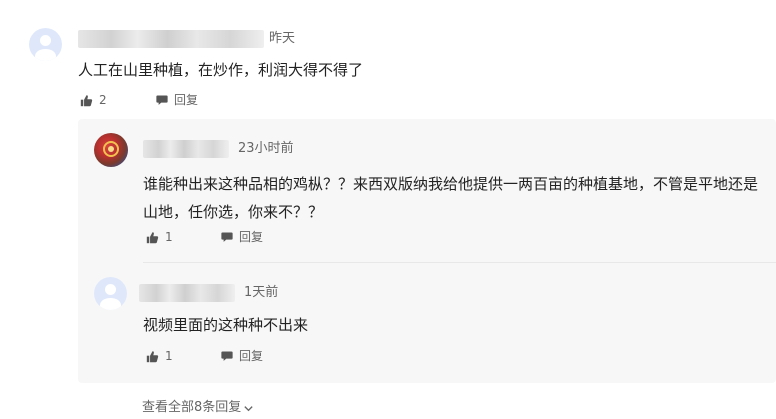 This screenshot has height=419, width=776. I want to click on comment-time: 昨天, so click(282, 38).